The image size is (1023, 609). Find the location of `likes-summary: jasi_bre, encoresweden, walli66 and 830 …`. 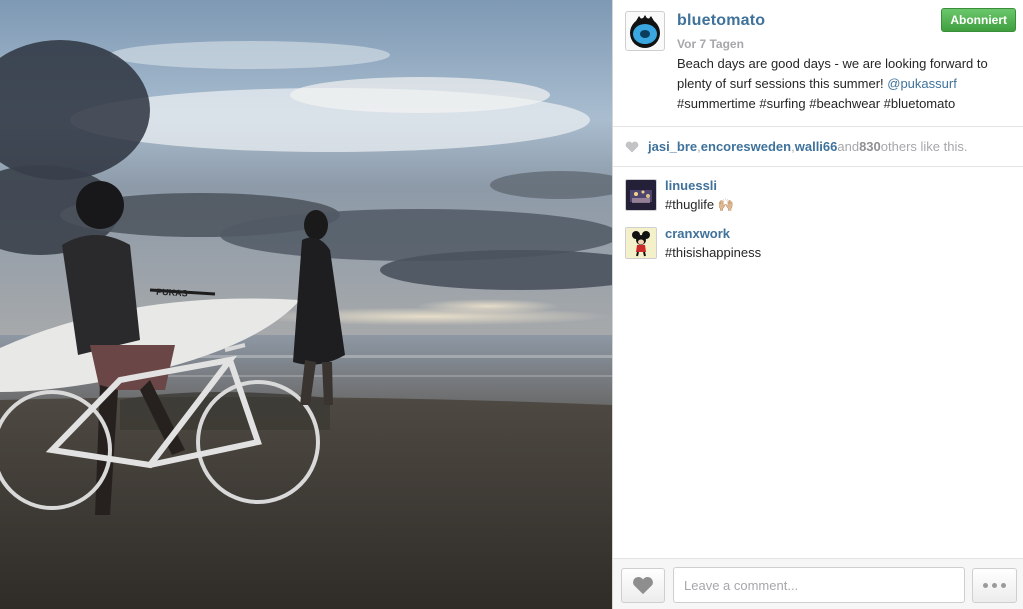

likes-summary: jasi_bre, encoresweden, walli66 and 830 … is located at coordinates (818, 147).